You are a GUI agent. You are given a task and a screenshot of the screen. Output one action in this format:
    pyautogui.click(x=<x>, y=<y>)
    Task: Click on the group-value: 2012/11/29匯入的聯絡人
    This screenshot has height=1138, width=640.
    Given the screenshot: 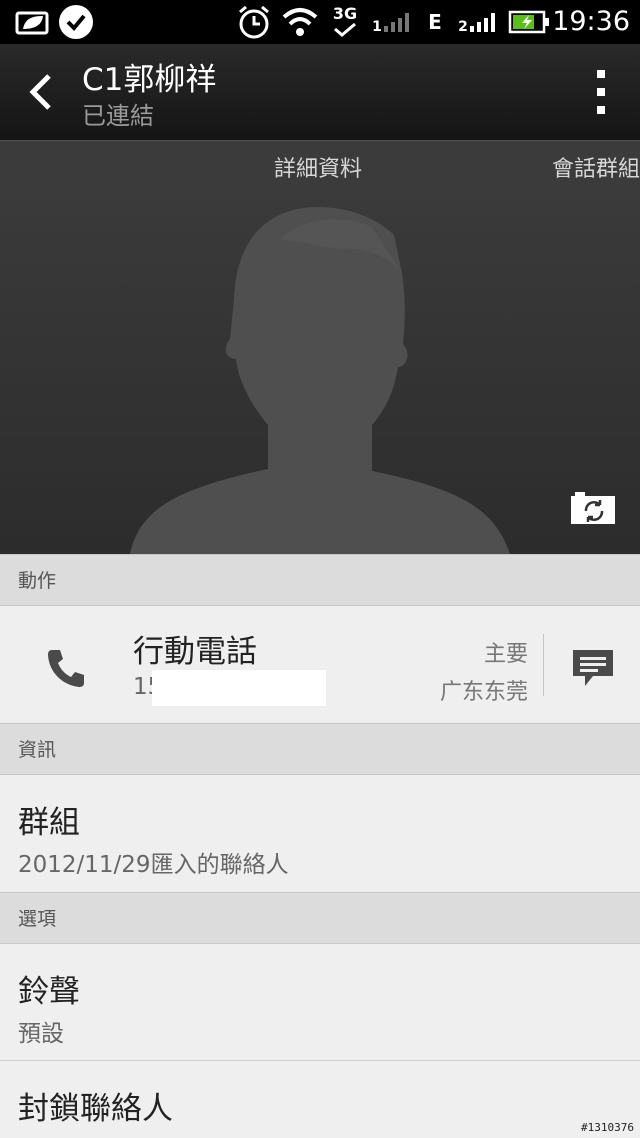 What is the action you would take?
    pyautogui.click(x=153, y=865)
    